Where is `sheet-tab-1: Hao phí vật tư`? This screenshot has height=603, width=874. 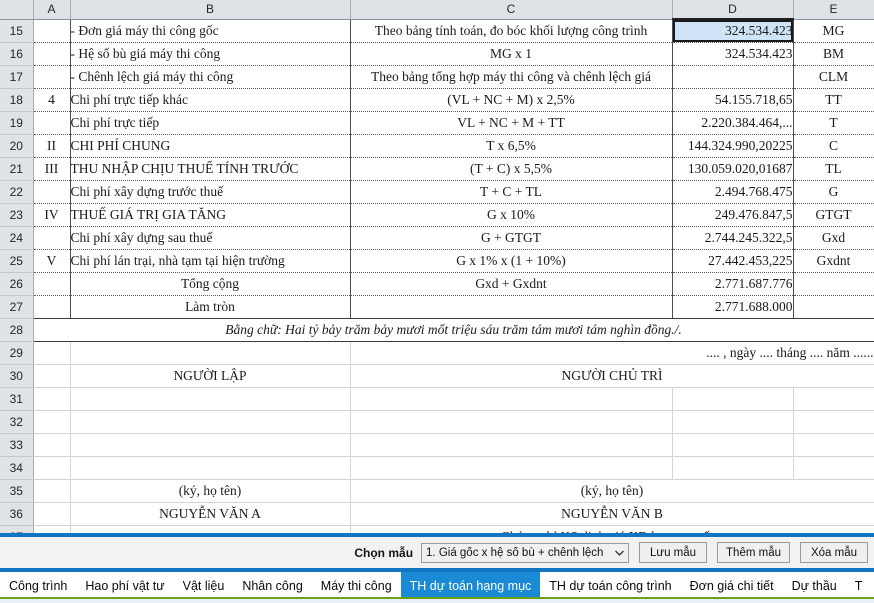
sheet-tab-1: Hao phí vật tư is located at coordinates (125, 585).